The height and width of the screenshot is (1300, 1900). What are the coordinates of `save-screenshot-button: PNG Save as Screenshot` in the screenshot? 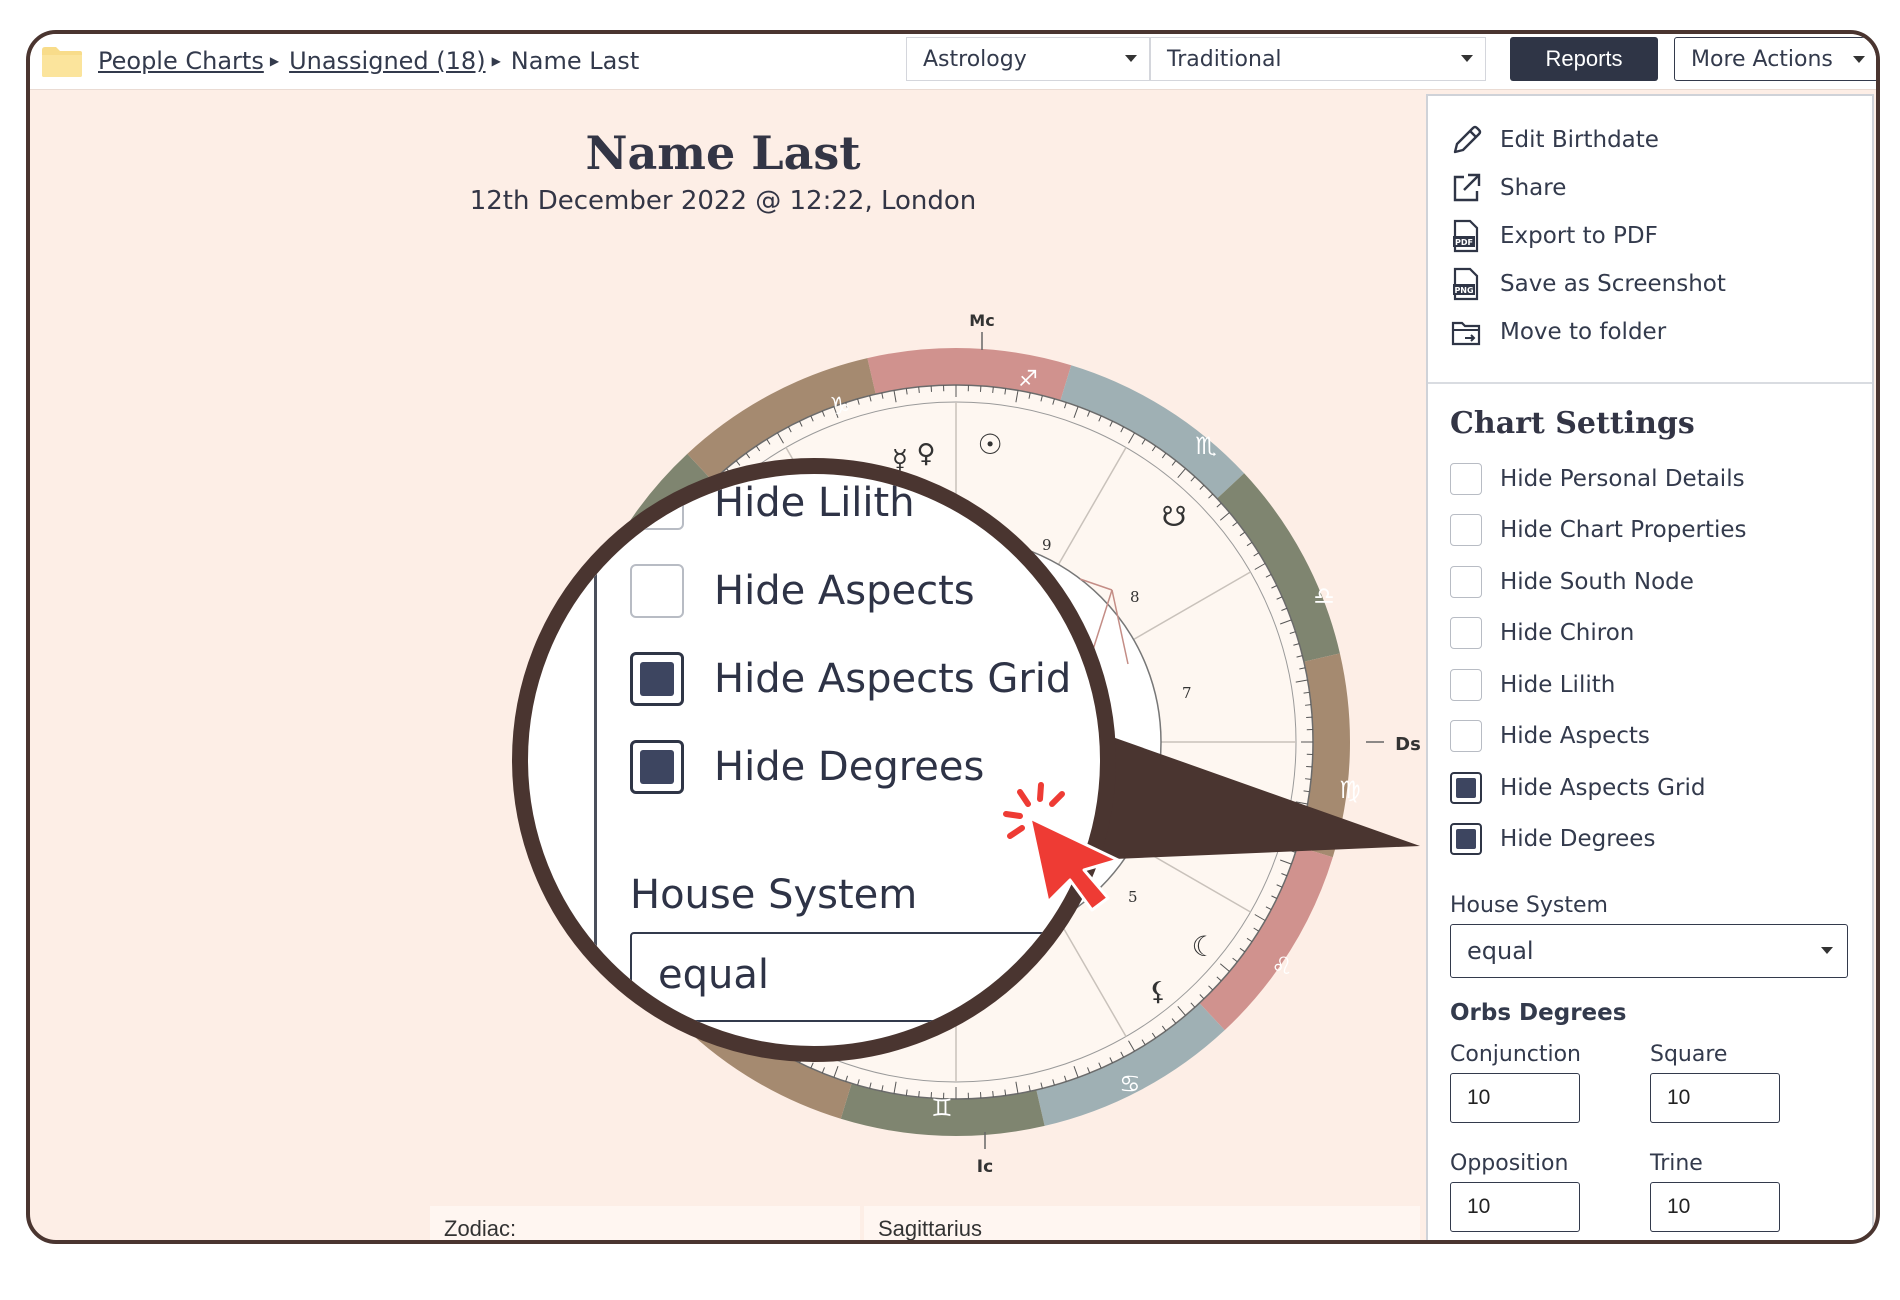 It's located at (1650, 284).